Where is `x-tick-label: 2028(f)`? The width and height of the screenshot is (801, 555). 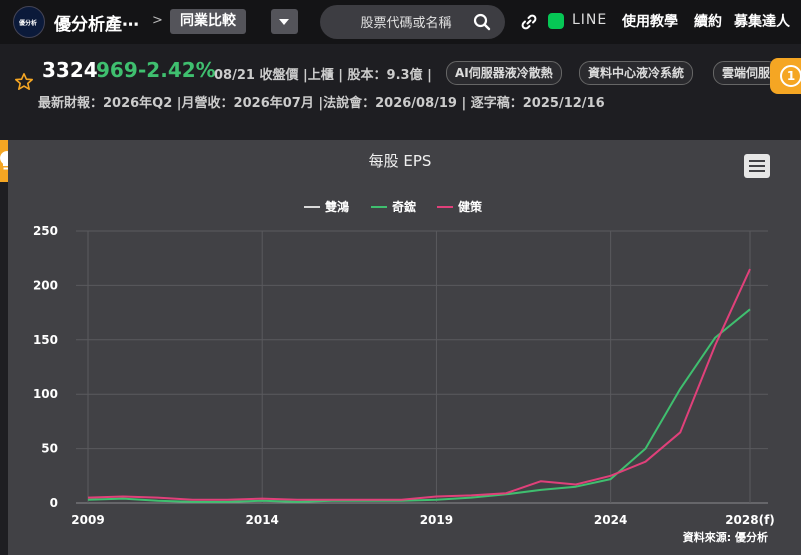
x-tick-label: 2028(f) is located at coordinates (750, 520).